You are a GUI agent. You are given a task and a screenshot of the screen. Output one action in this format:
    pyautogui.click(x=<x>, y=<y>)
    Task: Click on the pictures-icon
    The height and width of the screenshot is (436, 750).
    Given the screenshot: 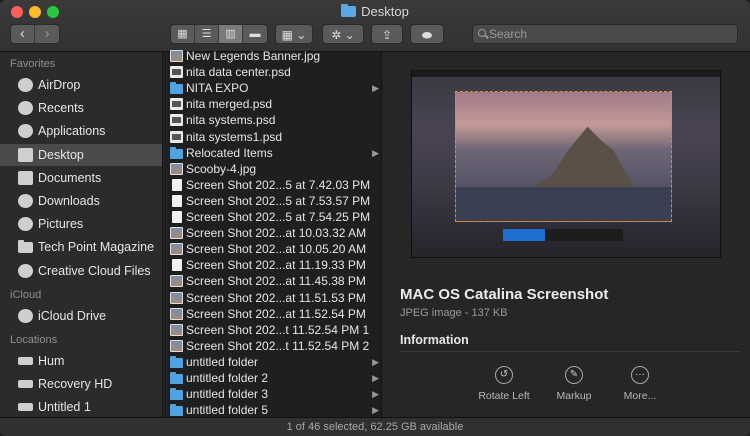 What is the action you would take?
    pyautogui.click(x=25, y=224)
    